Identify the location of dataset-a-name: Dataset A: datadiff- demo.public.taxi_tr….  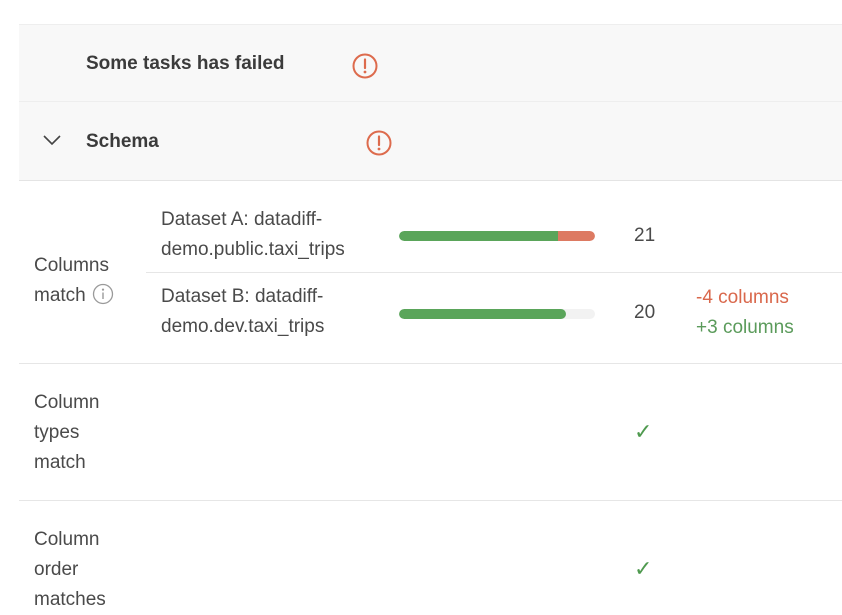
(253, 234).